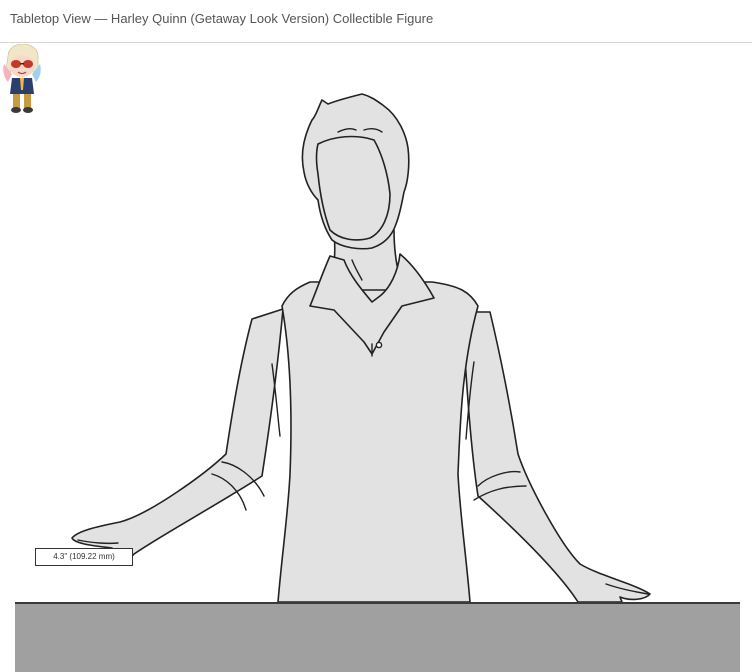  What do you see at coordinates (22, 78) in the screenshot?
I see `harley-quinn-figure-icon` at bounding box center [22, 78].